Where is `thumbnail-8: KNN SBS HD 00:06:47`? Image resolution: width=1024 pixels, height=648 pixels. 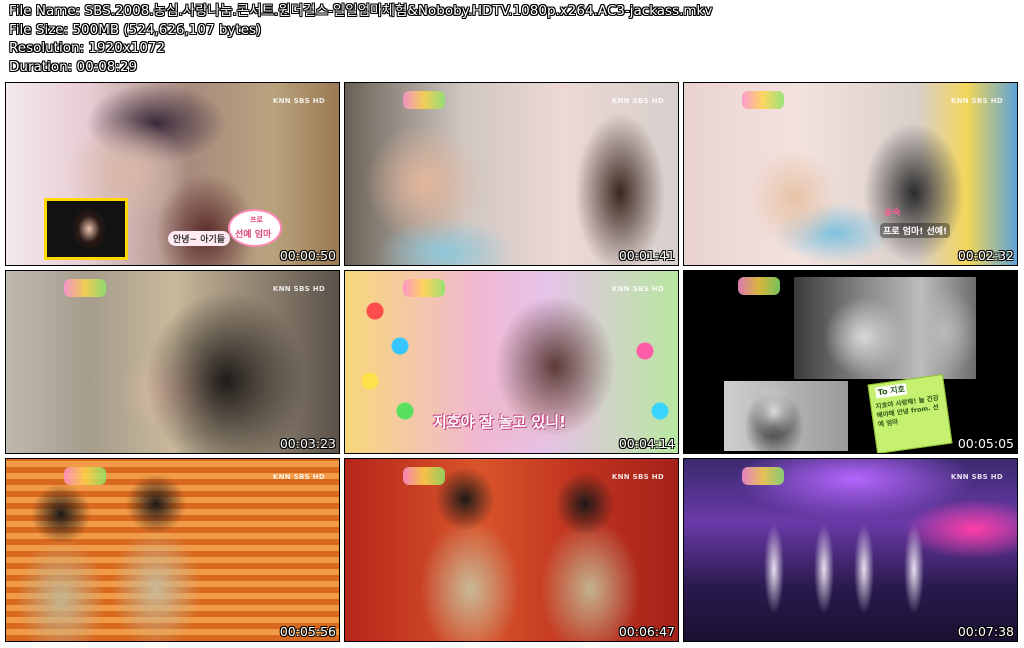
thumbnail-8: KNN SBS HD 00:06:47 is located at coordinates (511, 550).